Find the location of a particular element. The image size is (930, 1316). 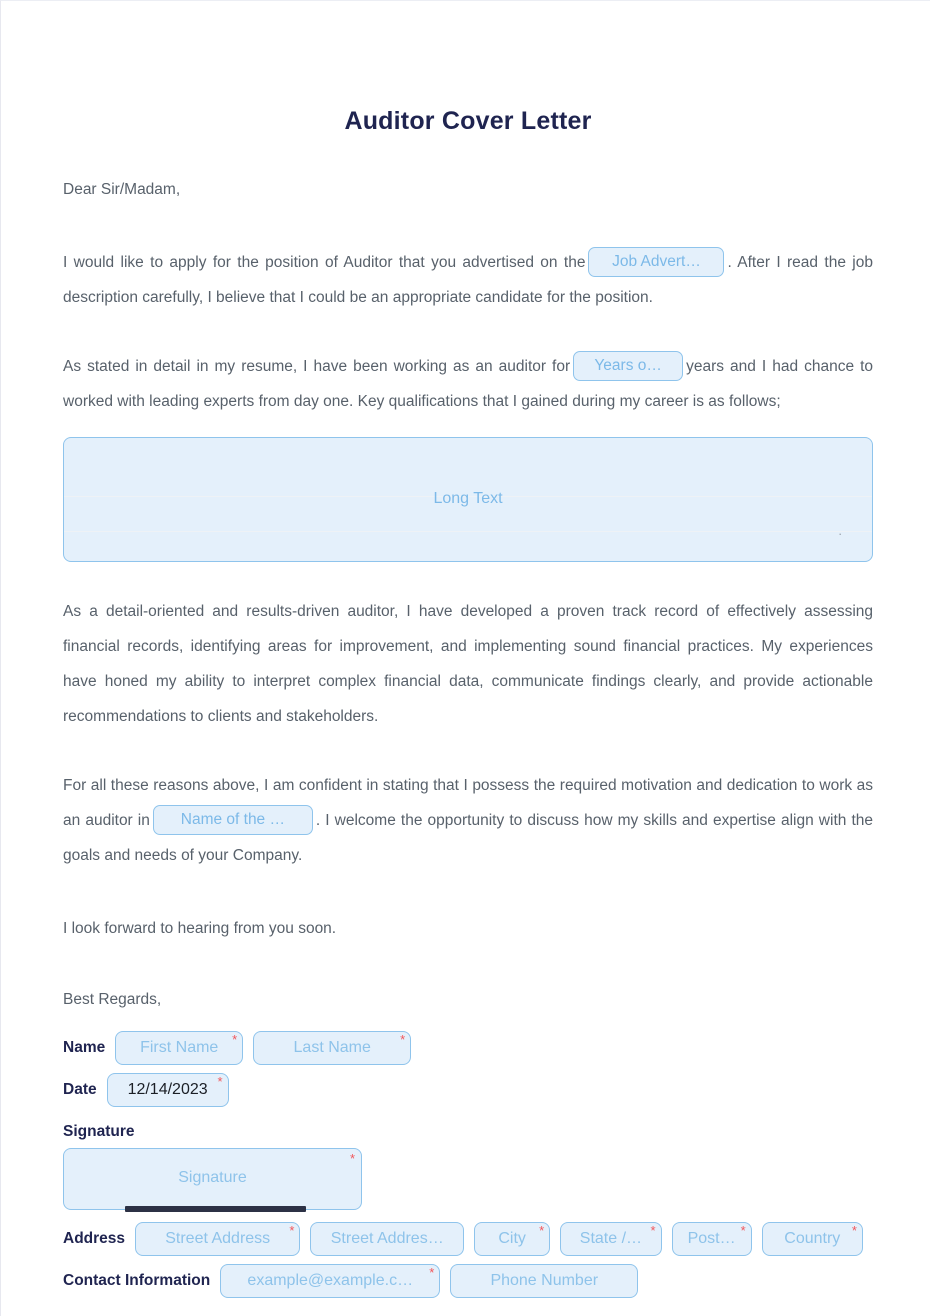

city-input: City * is located at coordinates (512, 1239).